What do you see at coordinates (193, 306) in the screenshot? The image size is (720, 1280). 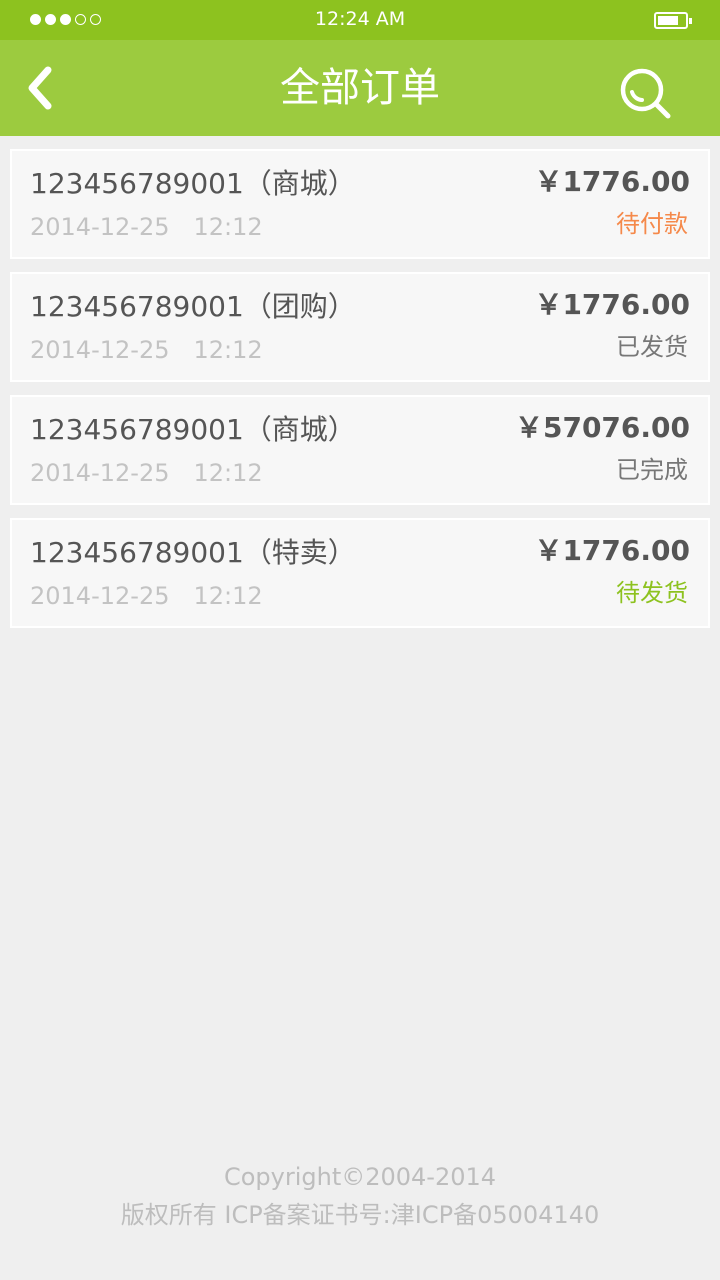 I see `order-id: 123456789001（团购）` at bounding box center [193, 306].